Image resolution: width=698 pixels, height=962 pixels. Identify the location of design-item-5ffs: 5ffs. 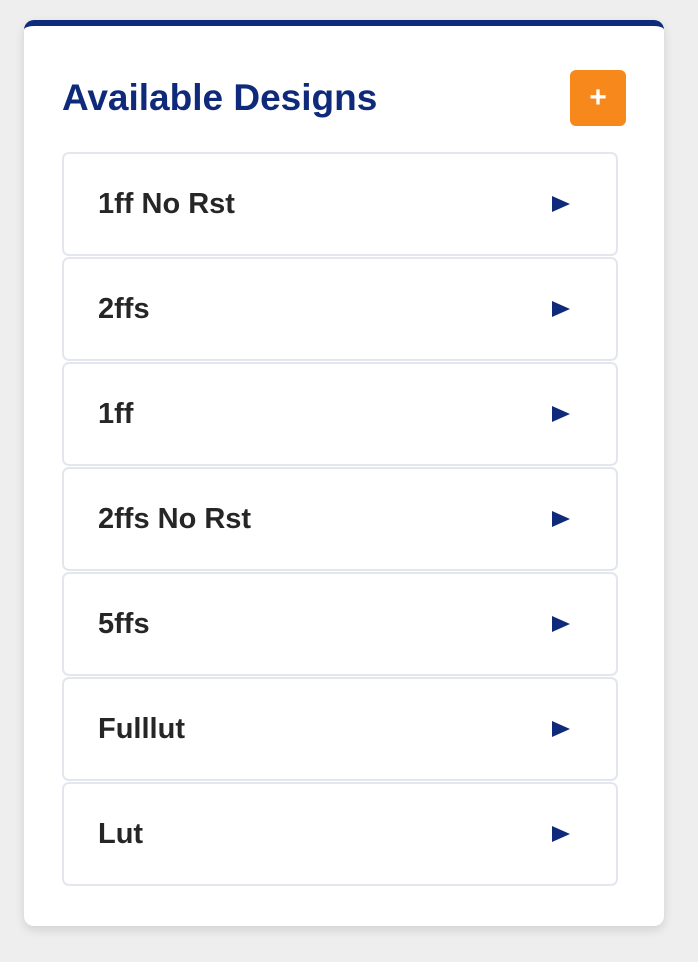
(340, 624).